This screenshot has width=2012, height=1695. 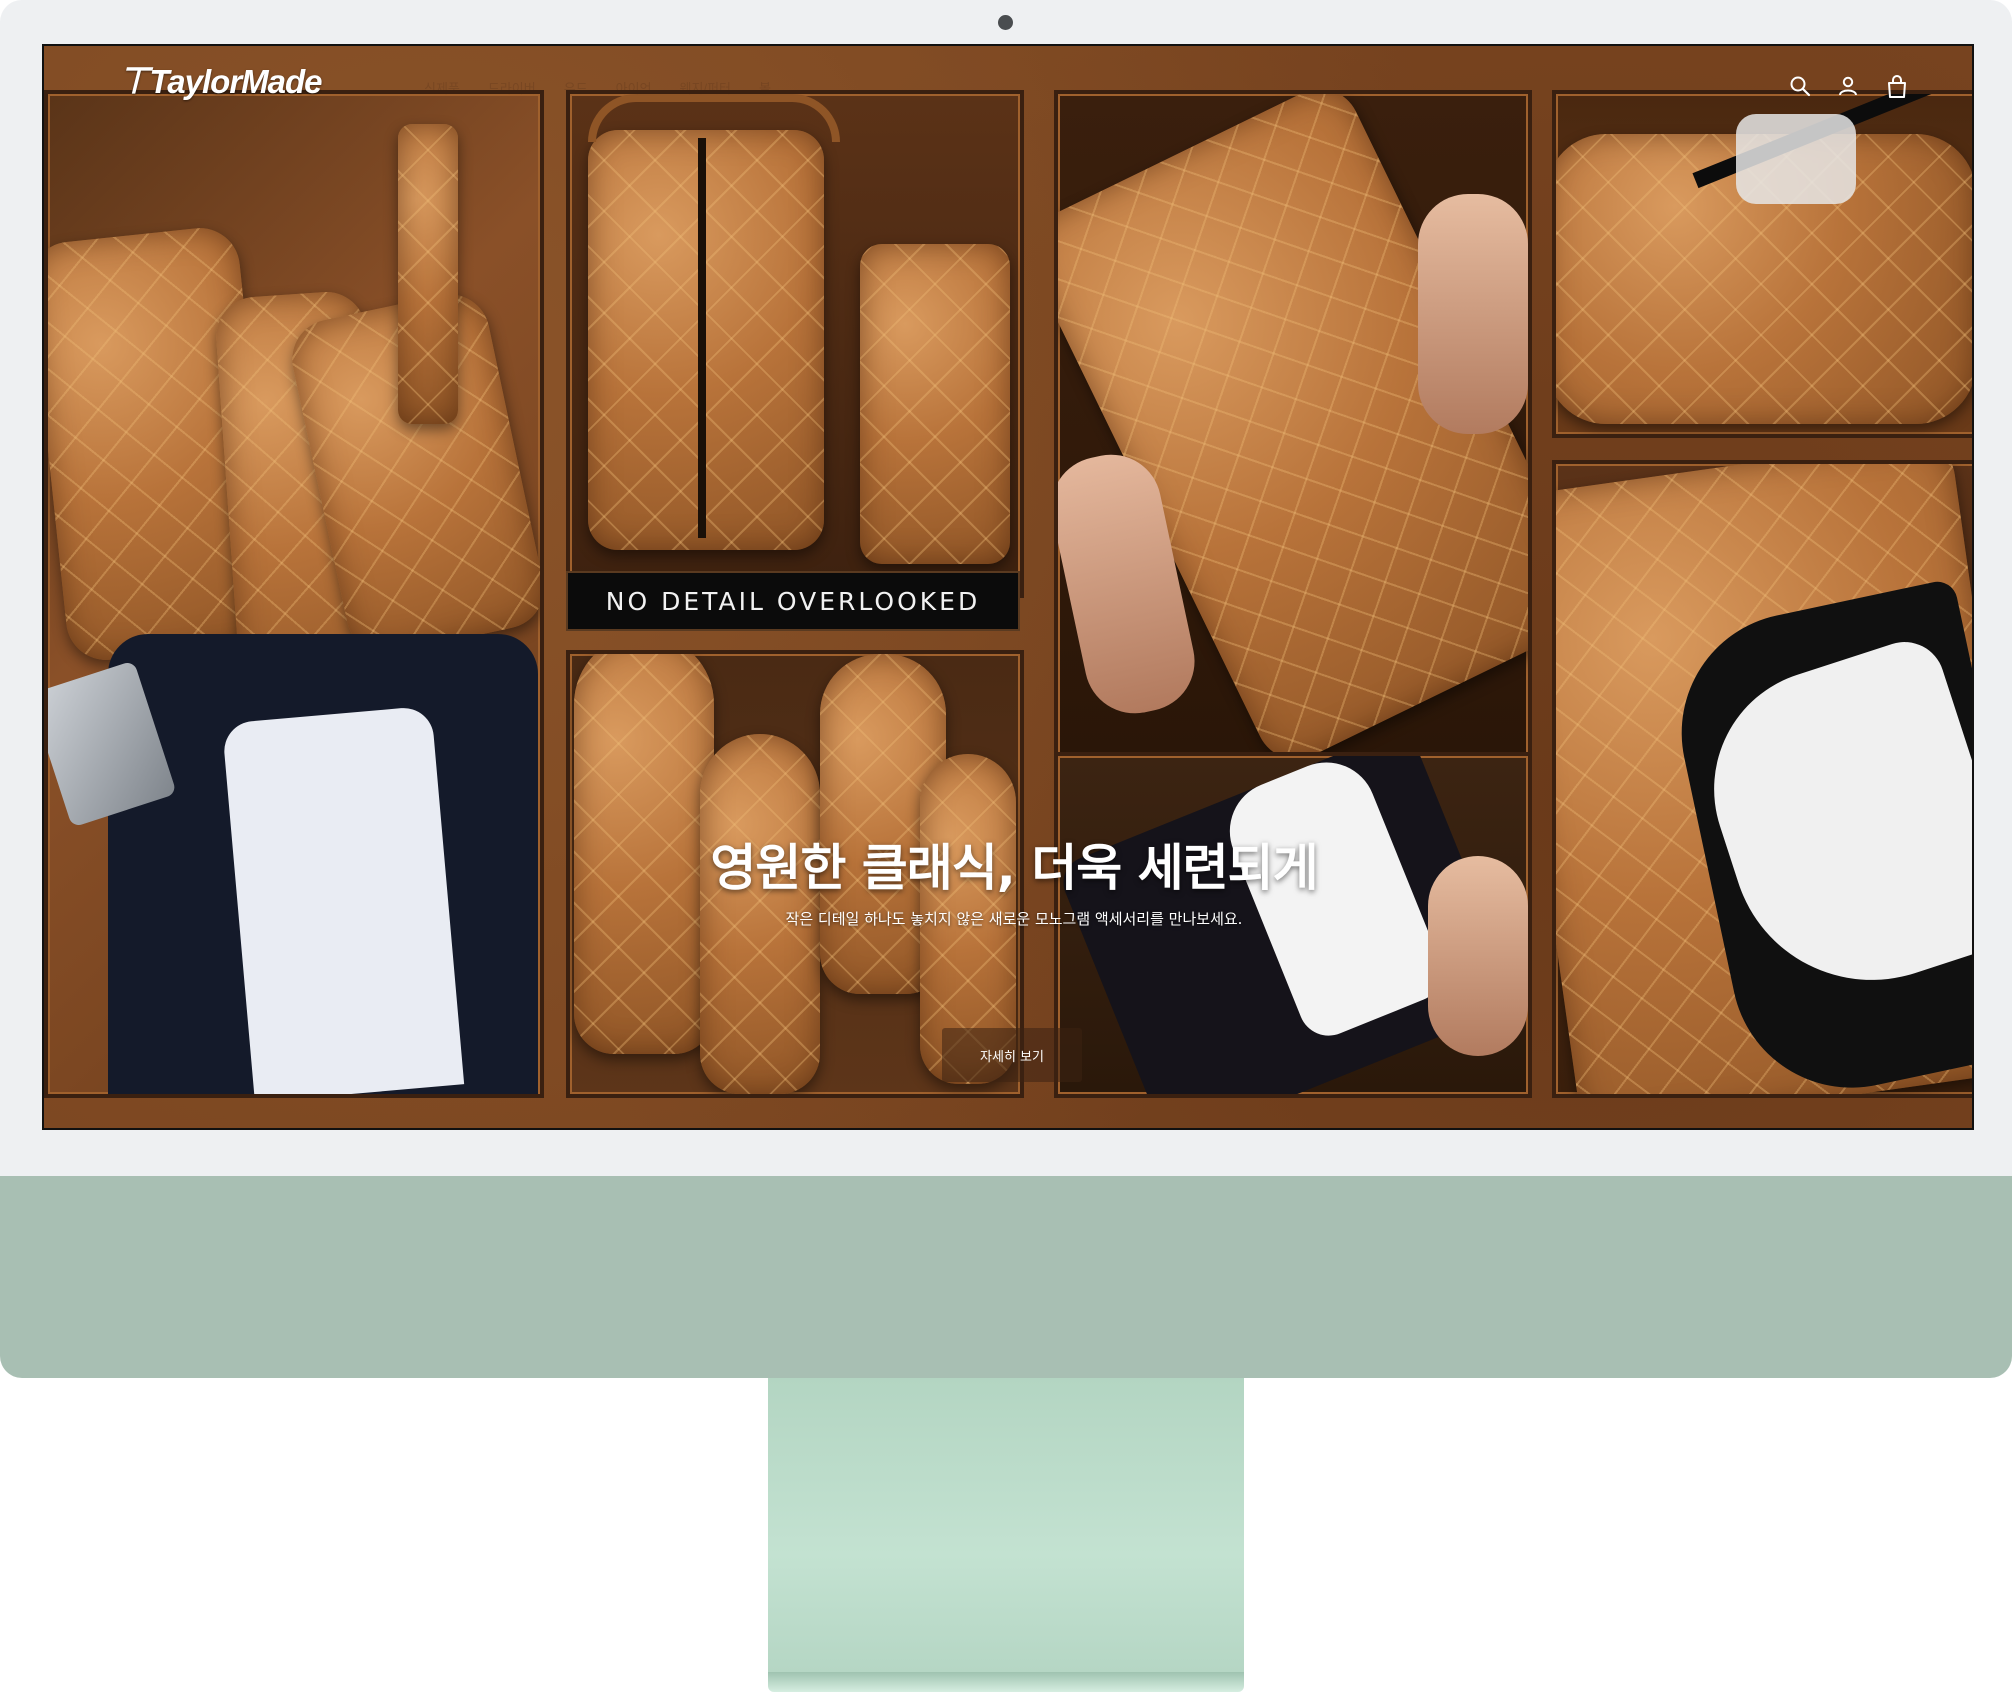 I want to click on nav-item-ball: 볼, so click(x=765, y=87).